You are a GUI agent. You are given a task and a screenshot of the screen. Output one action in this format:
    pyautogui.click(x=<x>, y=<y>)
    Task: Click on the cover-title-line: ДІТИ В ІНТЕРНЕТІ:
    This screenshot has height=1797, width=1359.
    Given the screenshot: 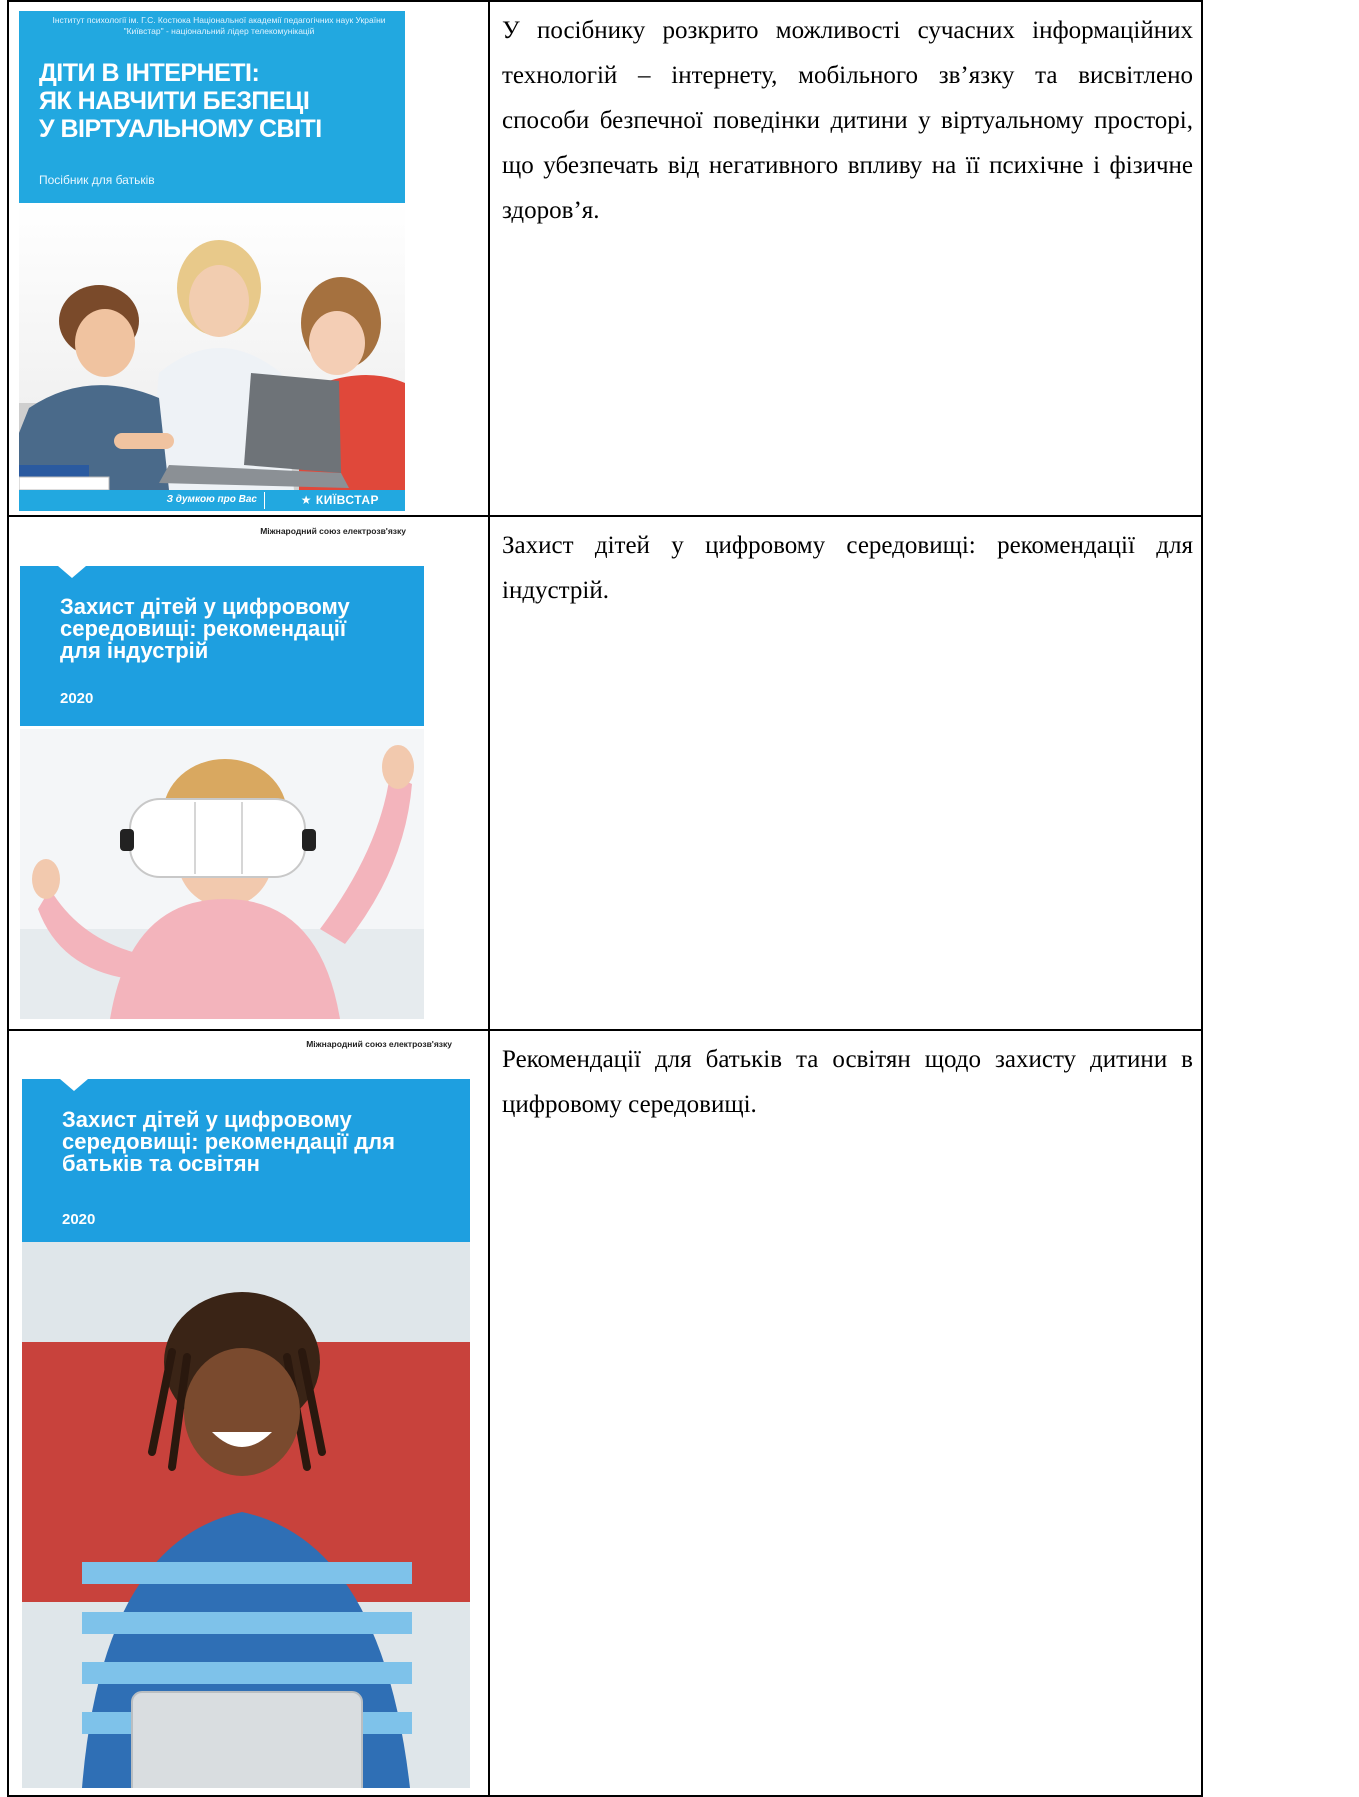 What is the action you would take?
    pyautogui.click(x=149, y=73)
    